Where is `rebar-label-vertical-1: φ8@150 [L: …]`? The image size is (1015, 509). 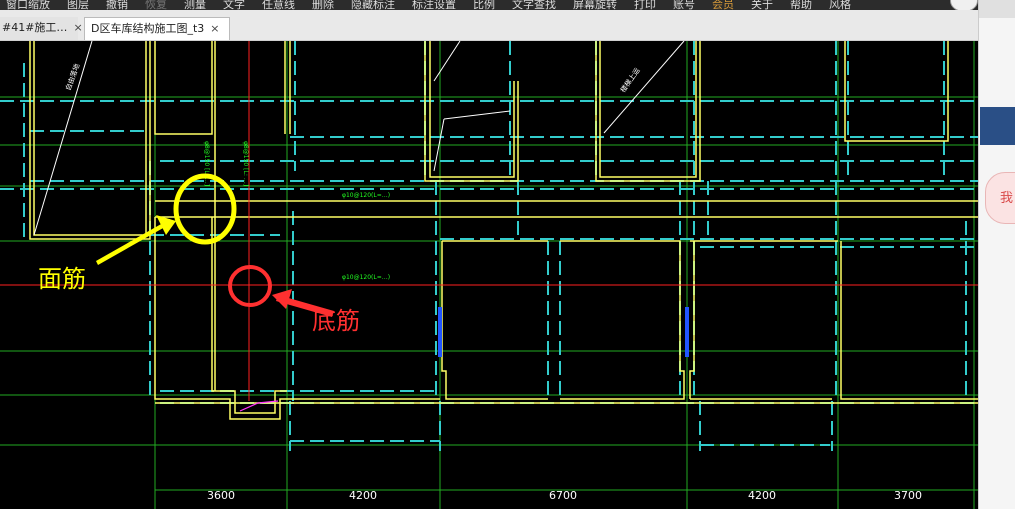
rebar-label-vertical-1: φ8@150 [L: …] is located at coordinates (206, 163).